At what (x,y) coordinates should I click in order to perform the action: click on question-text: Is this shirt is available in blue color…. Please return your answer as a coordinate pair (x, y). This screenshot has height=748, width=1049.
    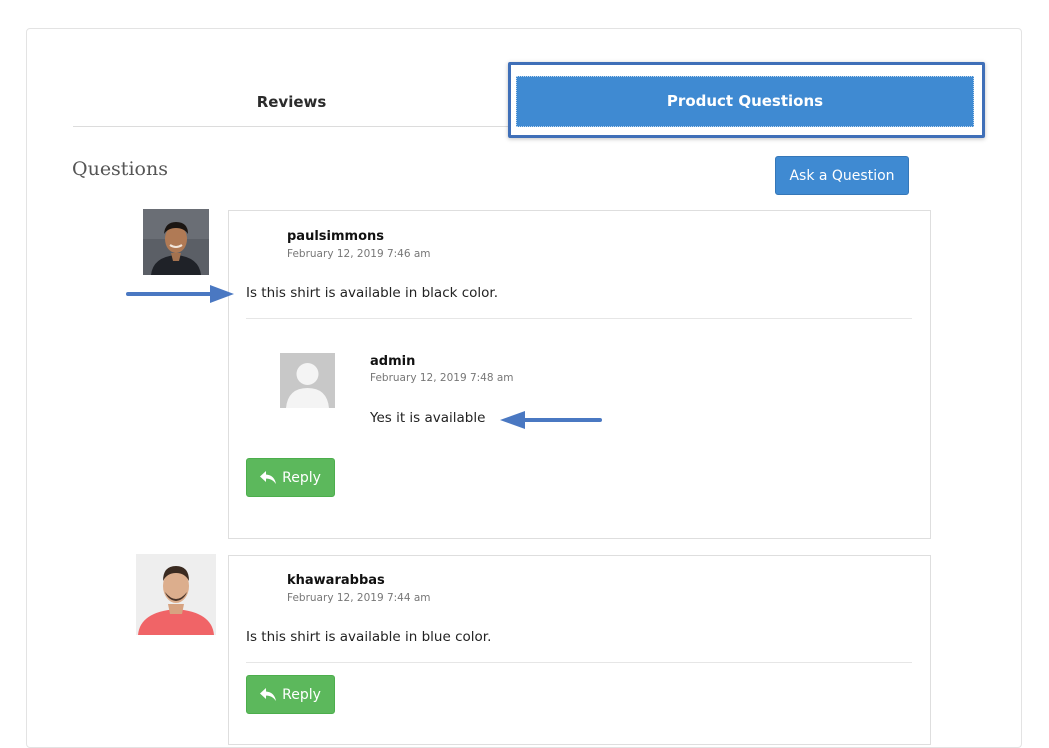
    Looking at the image, I should click on (369, 637).